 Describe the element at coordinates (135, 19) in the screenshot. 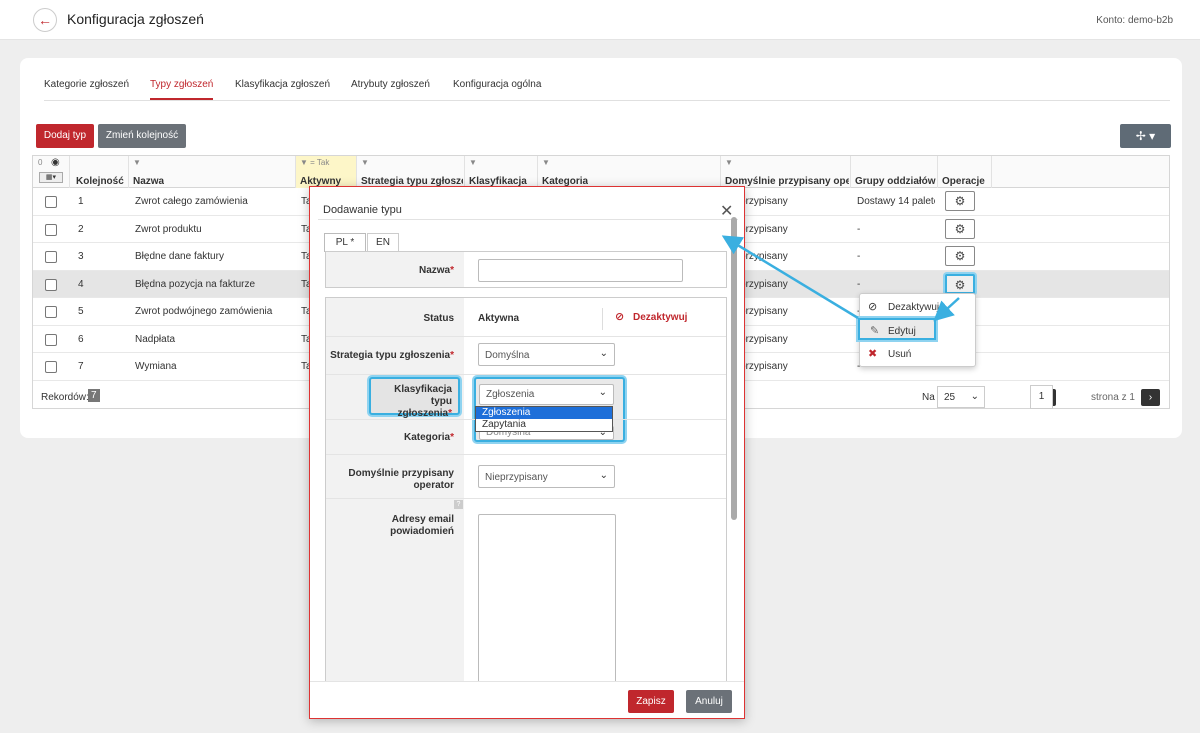

I see `page-title: Konfiguracja zgłoszeń` at that location.